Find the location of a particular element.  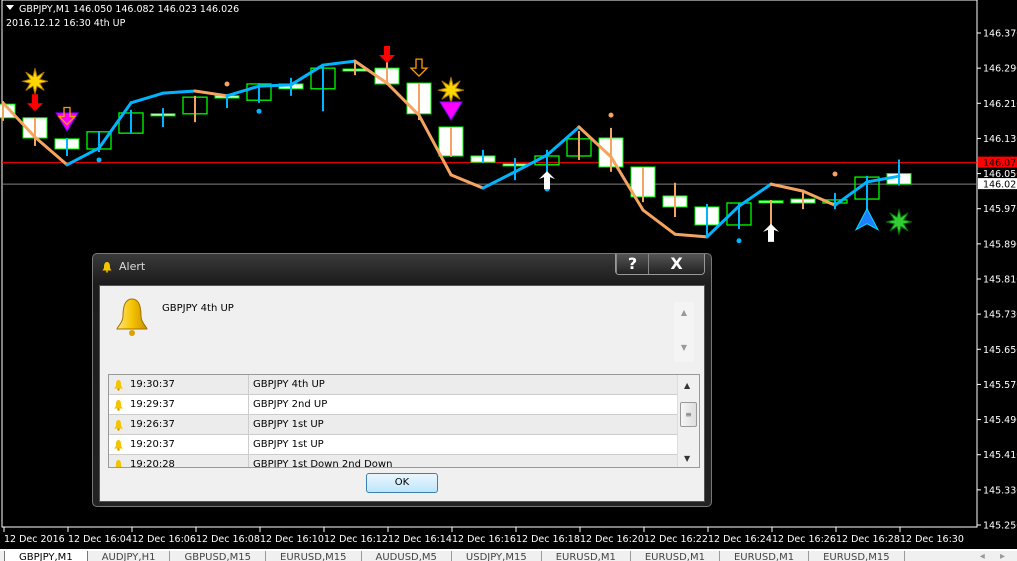

green-star-icon is located at coordinates (899, 222).